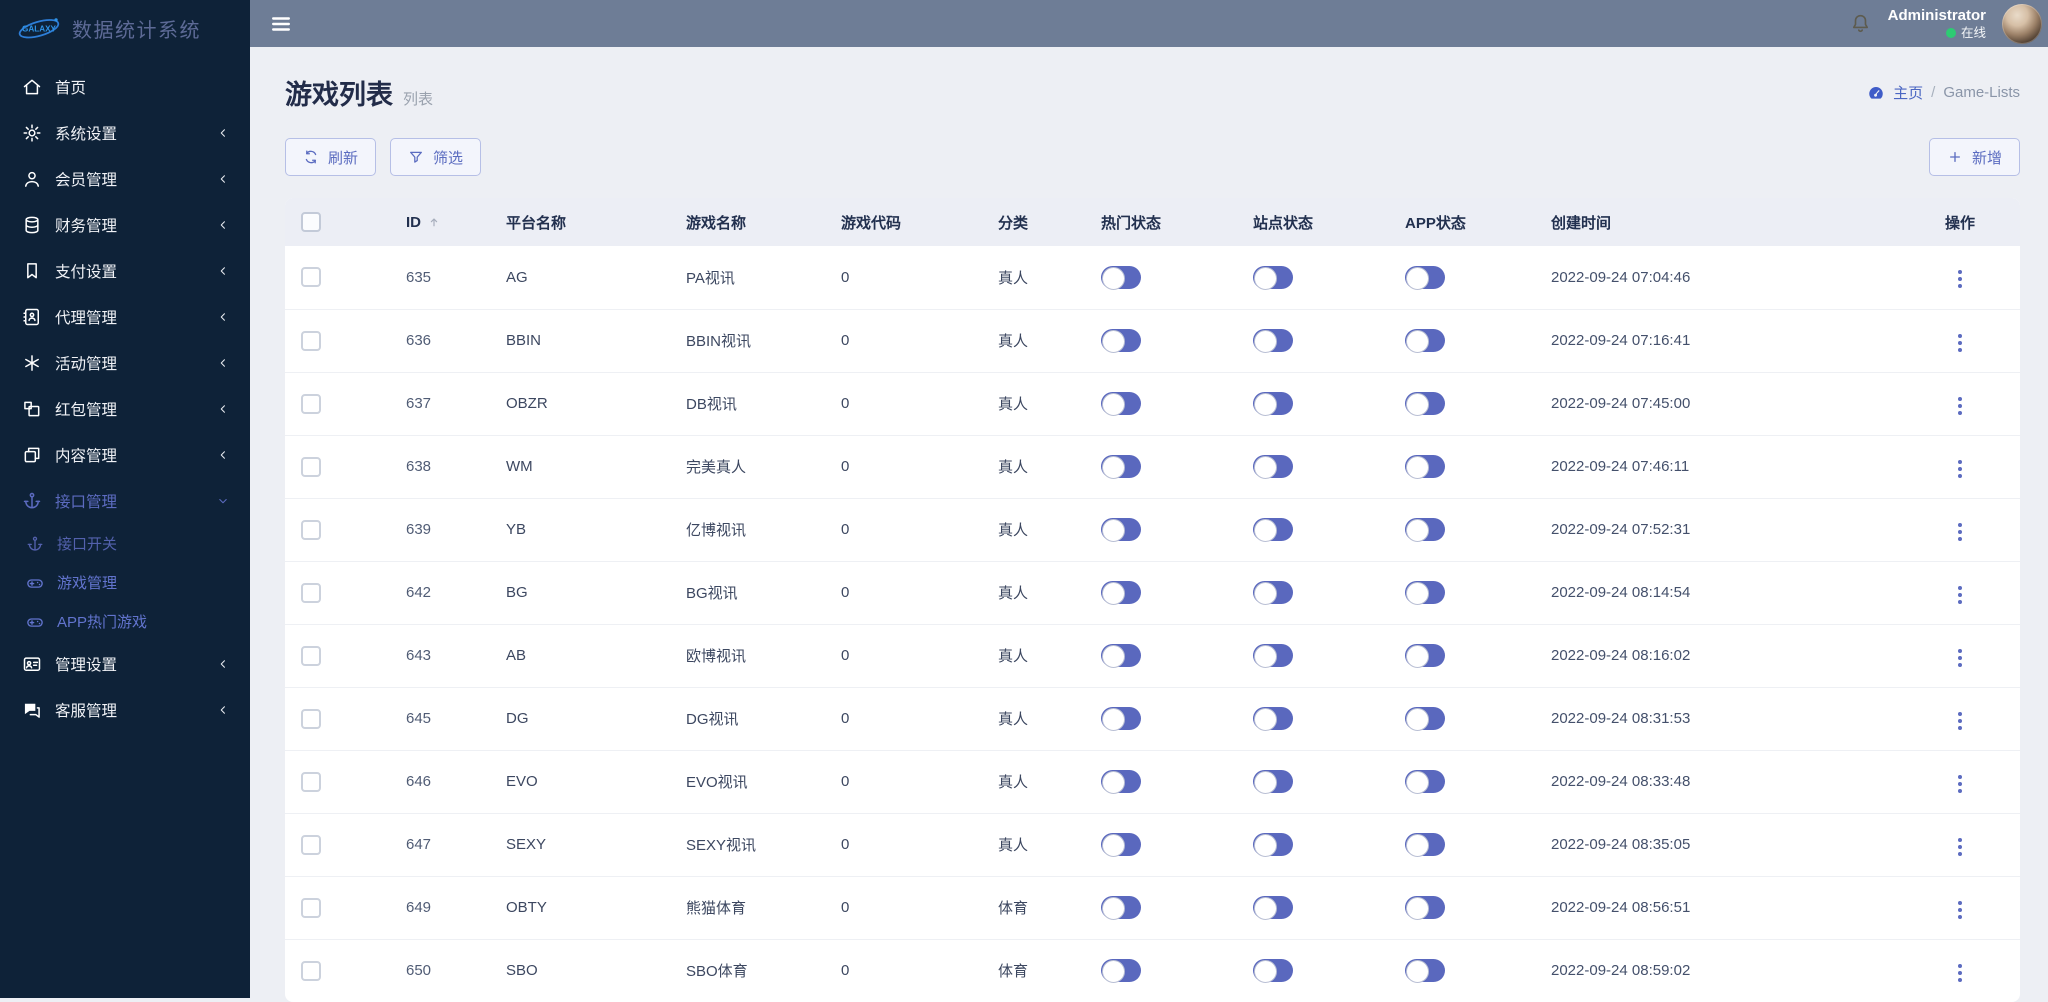 The height and width of the screenshot is (1002, 2048). What do you see at coordinates (440, 844) in the screenshot?
I see `cell-id: 647` at bounding box center [440, 844].